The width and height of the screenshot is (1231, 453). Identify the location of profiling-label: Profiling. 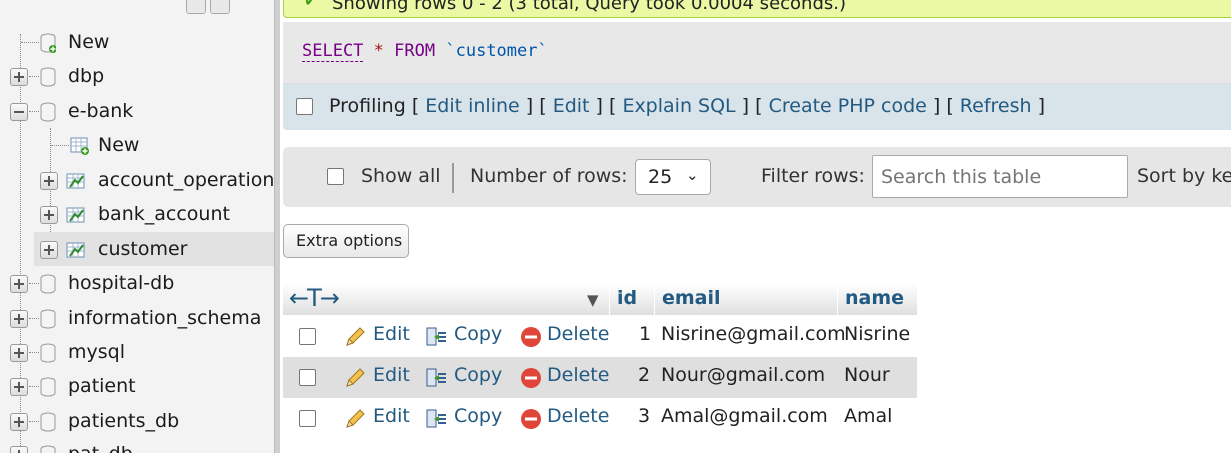
(367, 106).